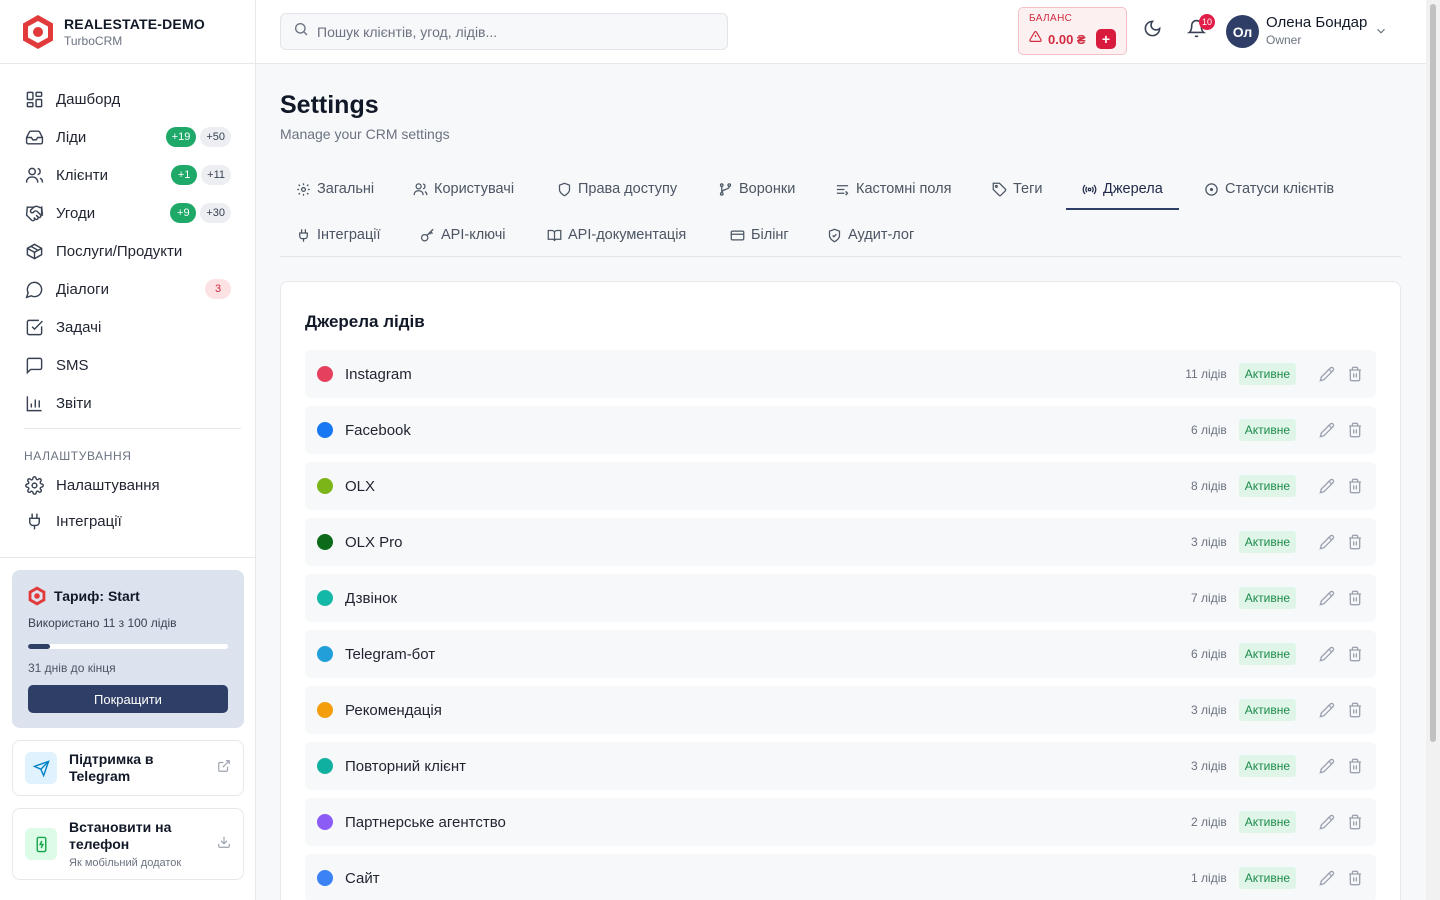 The width and height of the screenshot is (1440, 900). What do you see at coordinates (127, 521) in the screenshot?
I see `sidebar-item-integrations: Інтеграції` at bounding box center [127, 521].